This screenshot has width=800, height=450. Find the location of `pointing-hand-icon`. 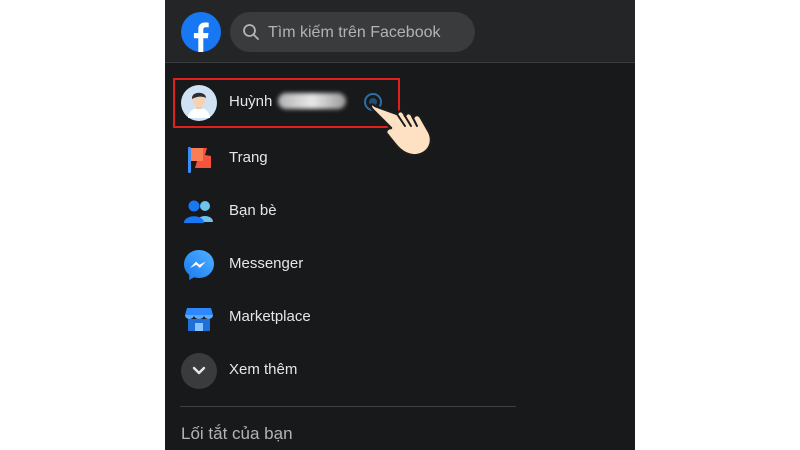

pointing-hand-icon is located at coordinates (398, 125).